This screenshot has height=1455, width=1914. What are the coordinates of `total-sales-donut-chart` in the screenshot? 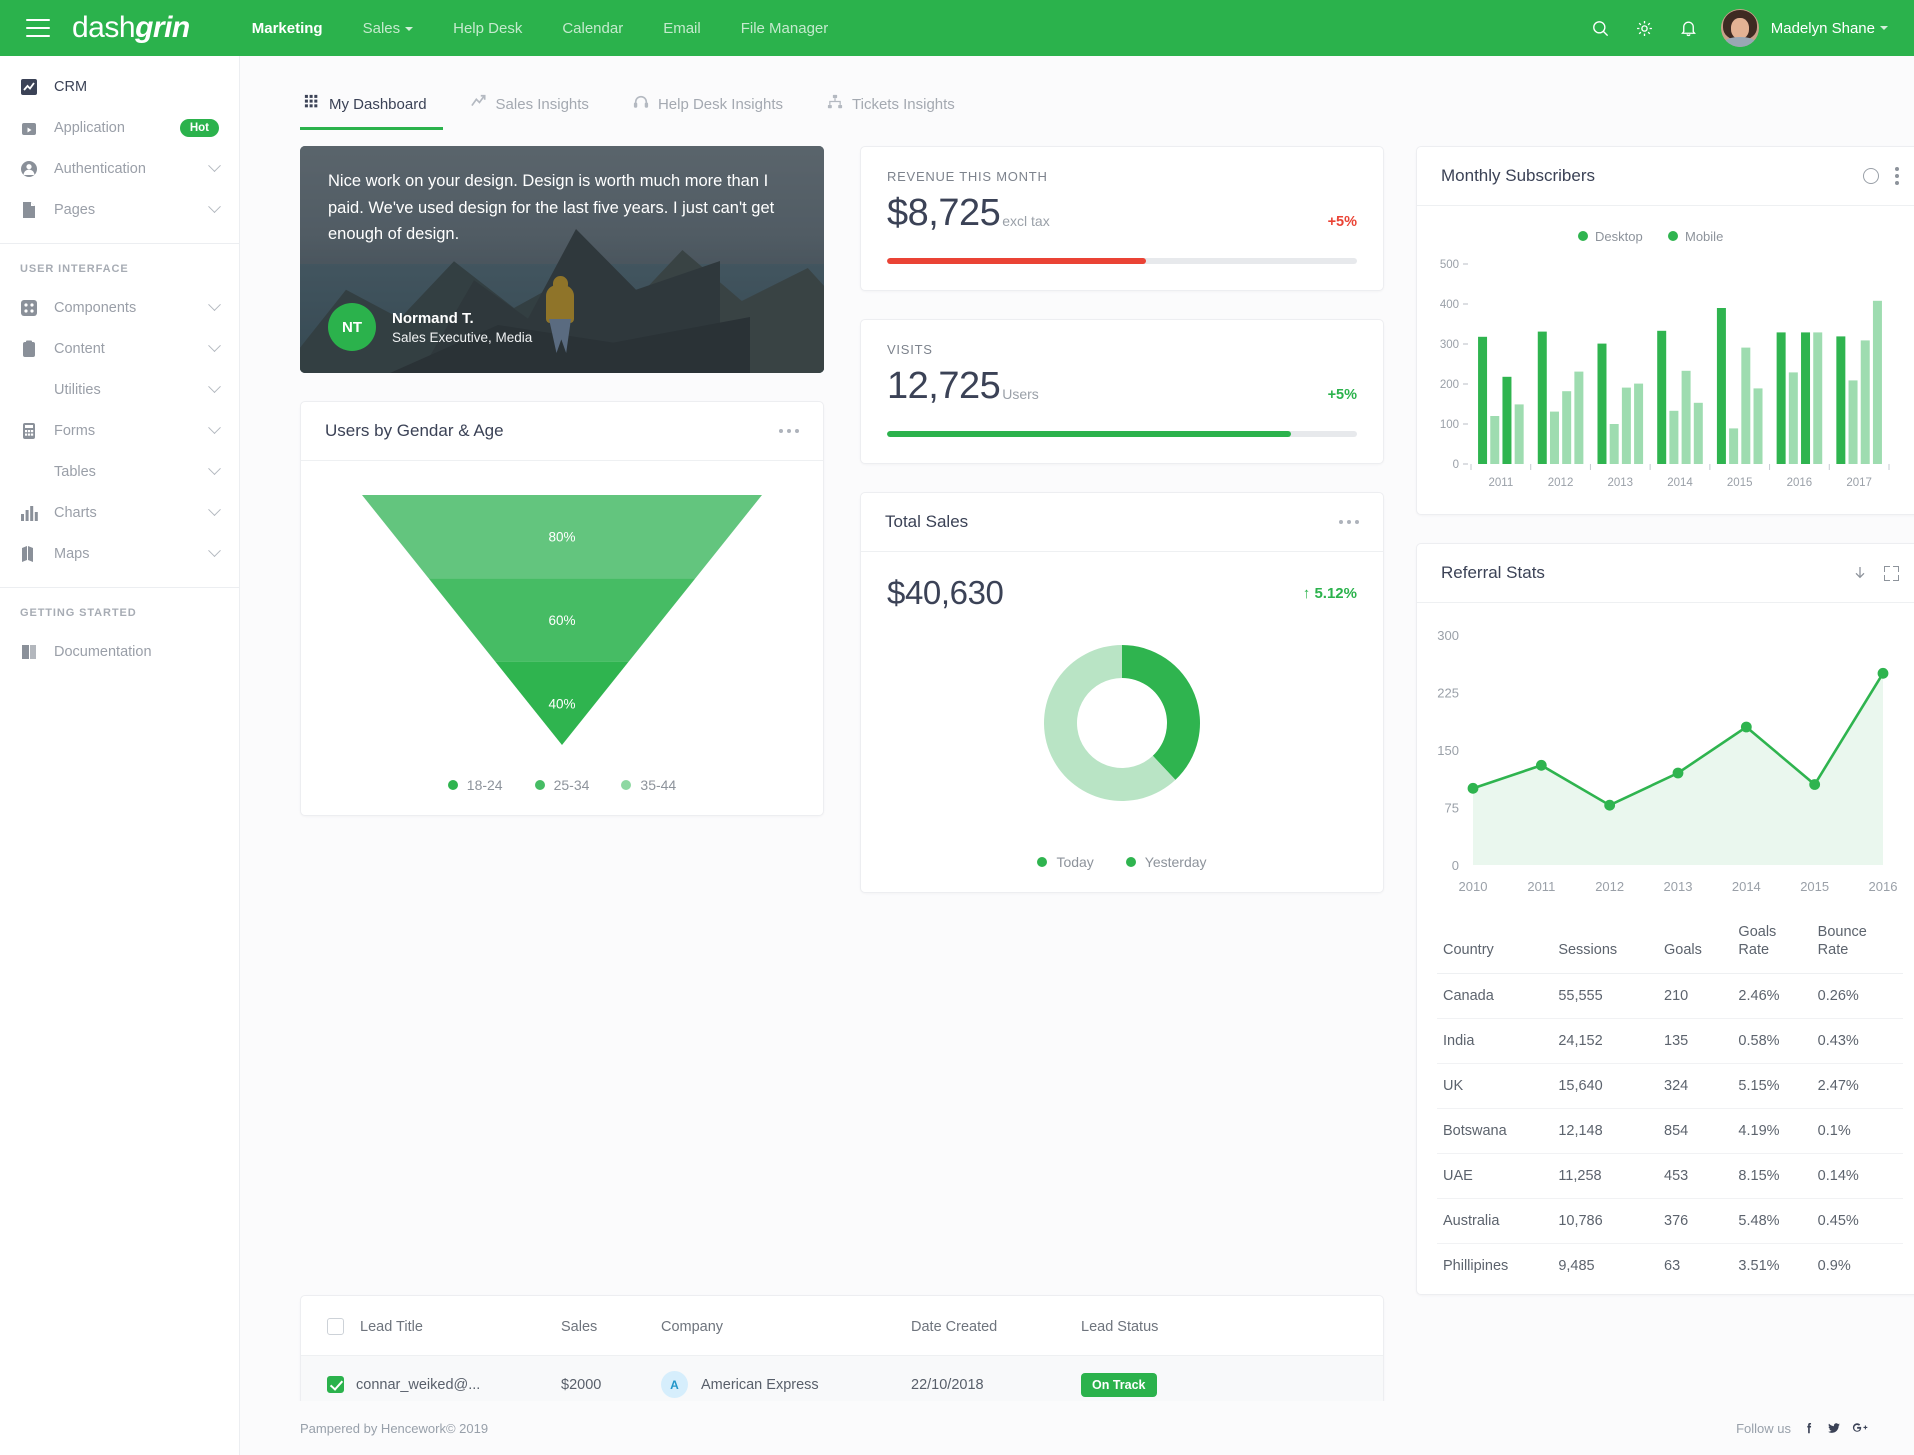 It's located at (1122, 723).